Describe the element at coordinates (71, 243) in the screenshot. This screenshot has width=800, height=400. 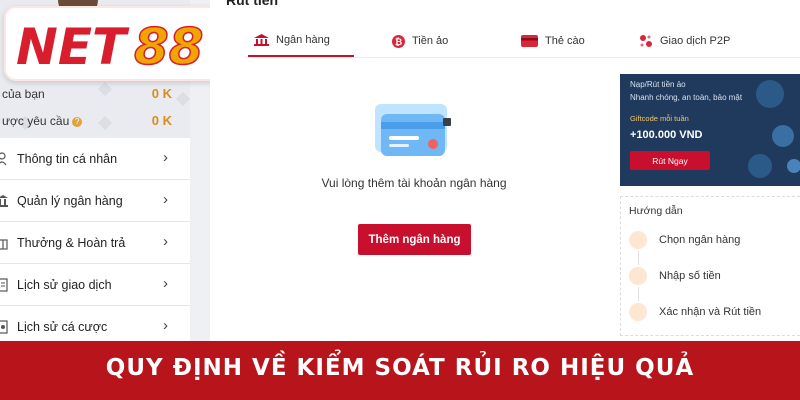
I see `sidebar-item-label: Thưởng & Hoàn trả` at that location.